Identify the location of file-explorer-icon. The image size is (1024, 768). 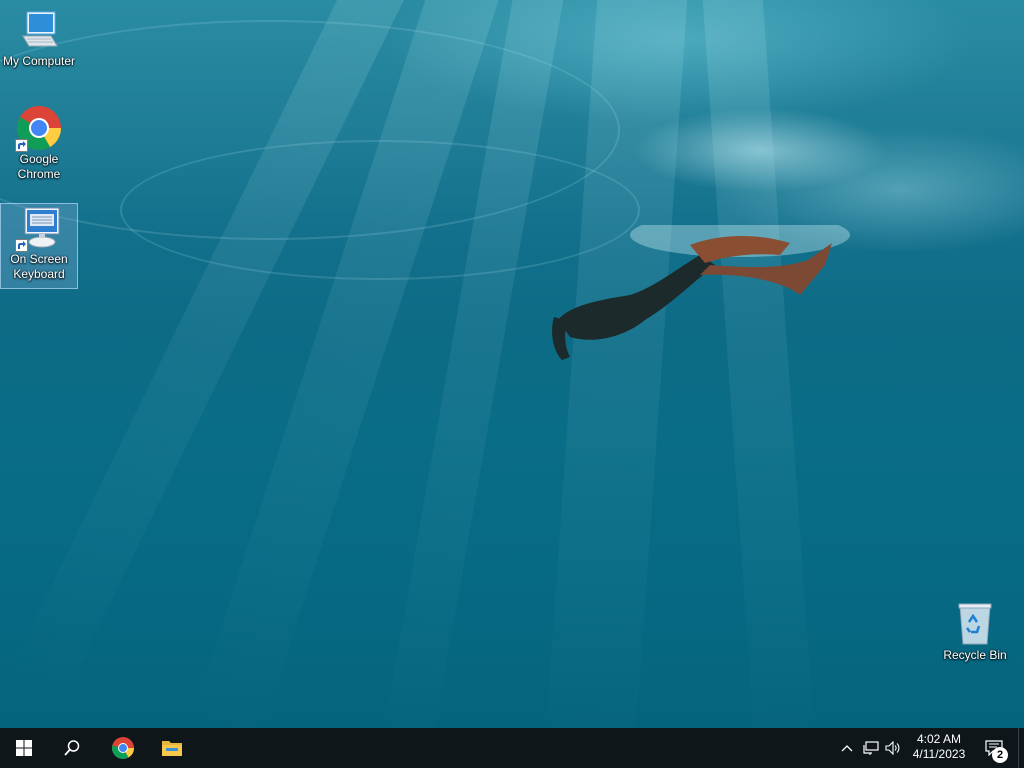
(172, 748).